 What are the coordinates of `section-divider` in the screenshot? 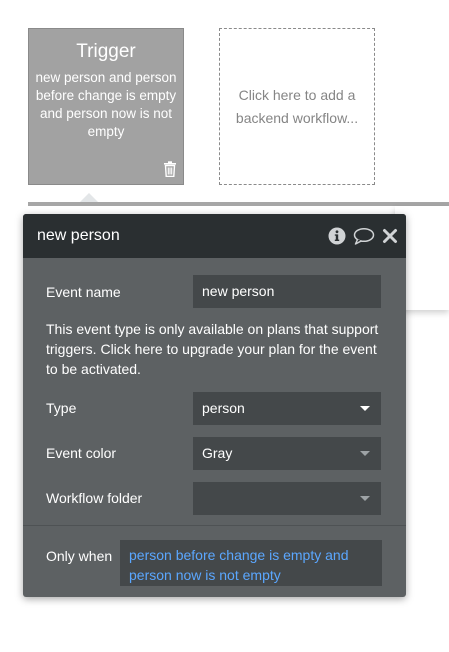 It's located at (214, 525).